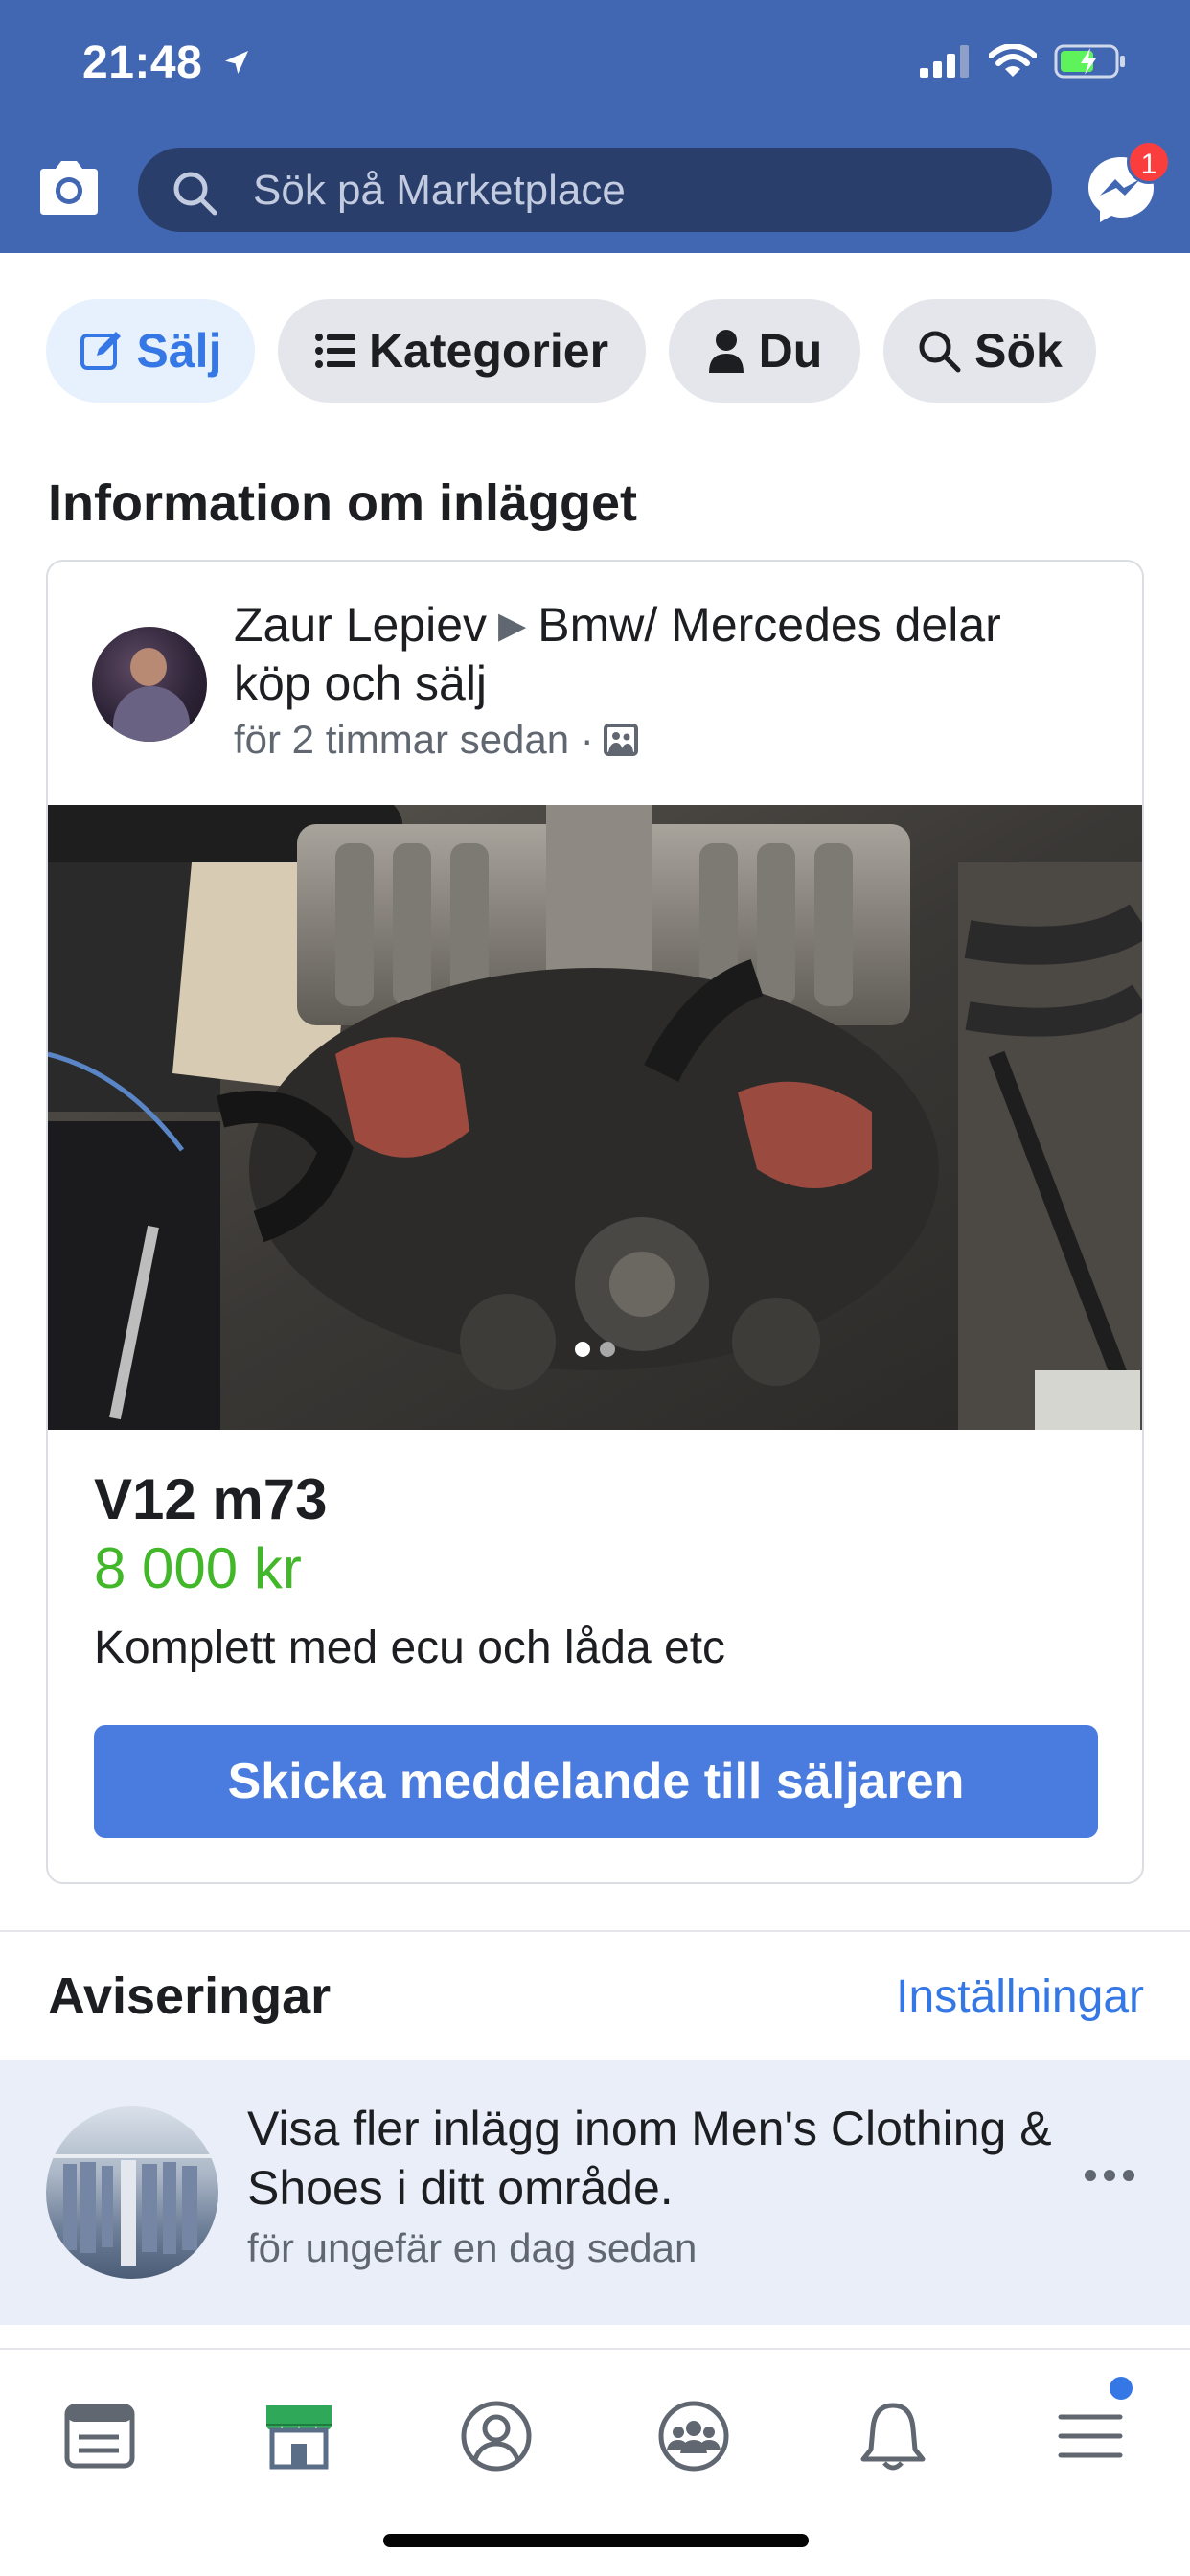  Describe the element at coordinates (596, 1782) in the screenshot. I see `message-seller-button: Skicka meddelande till säljaren` at that location.